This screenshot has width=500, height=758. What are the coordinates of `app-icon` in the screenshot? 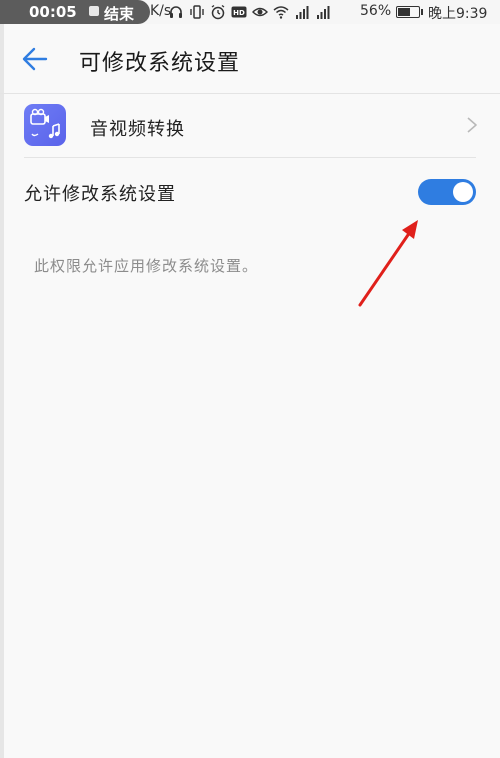 It's located at (45, 125).